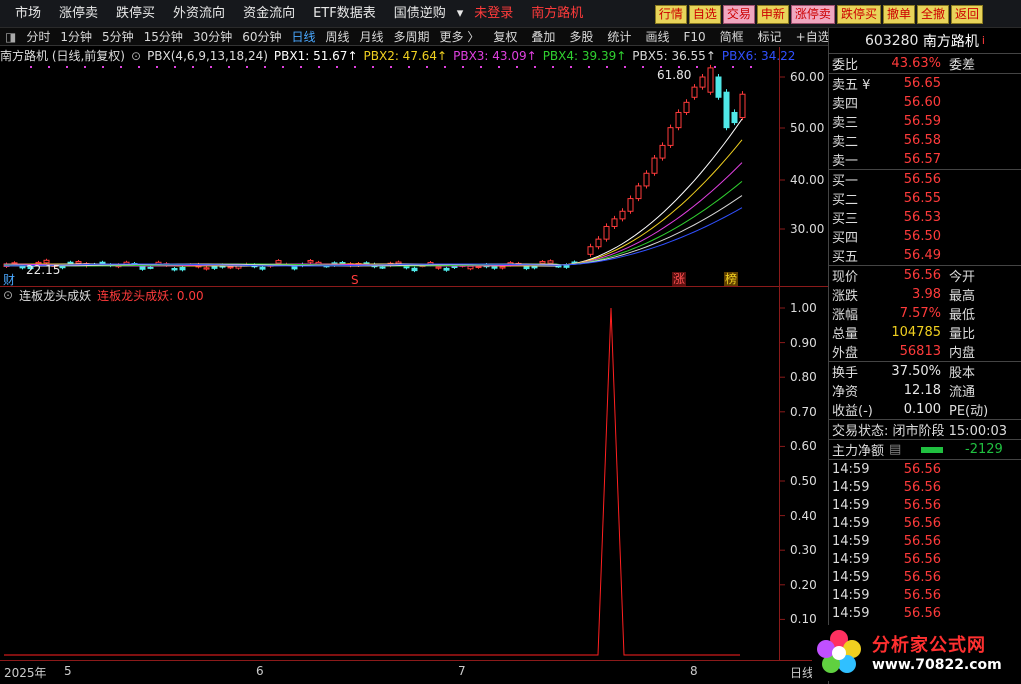 The width and height of the screenshot is (1021, 684). Describe the element at coordinates (896, 449) in the screenshot. I see `list-icon: ▤` at that location.